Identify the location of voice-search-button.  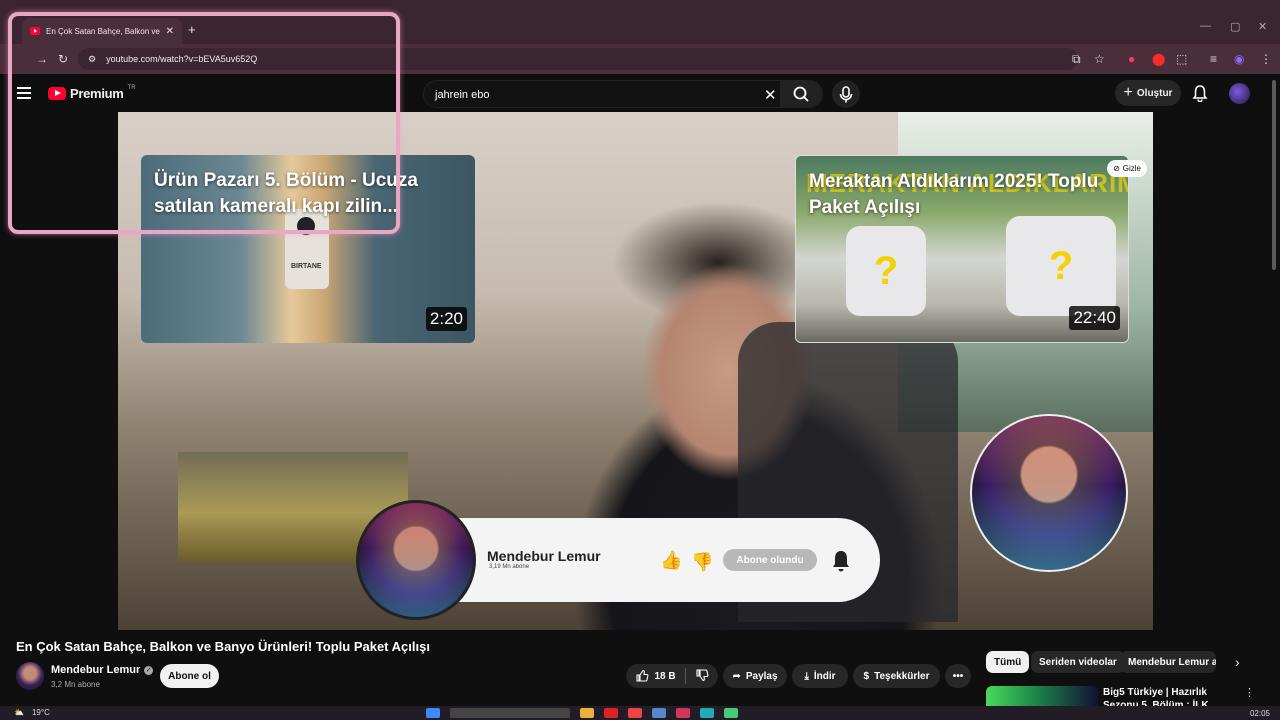
(846, 94).